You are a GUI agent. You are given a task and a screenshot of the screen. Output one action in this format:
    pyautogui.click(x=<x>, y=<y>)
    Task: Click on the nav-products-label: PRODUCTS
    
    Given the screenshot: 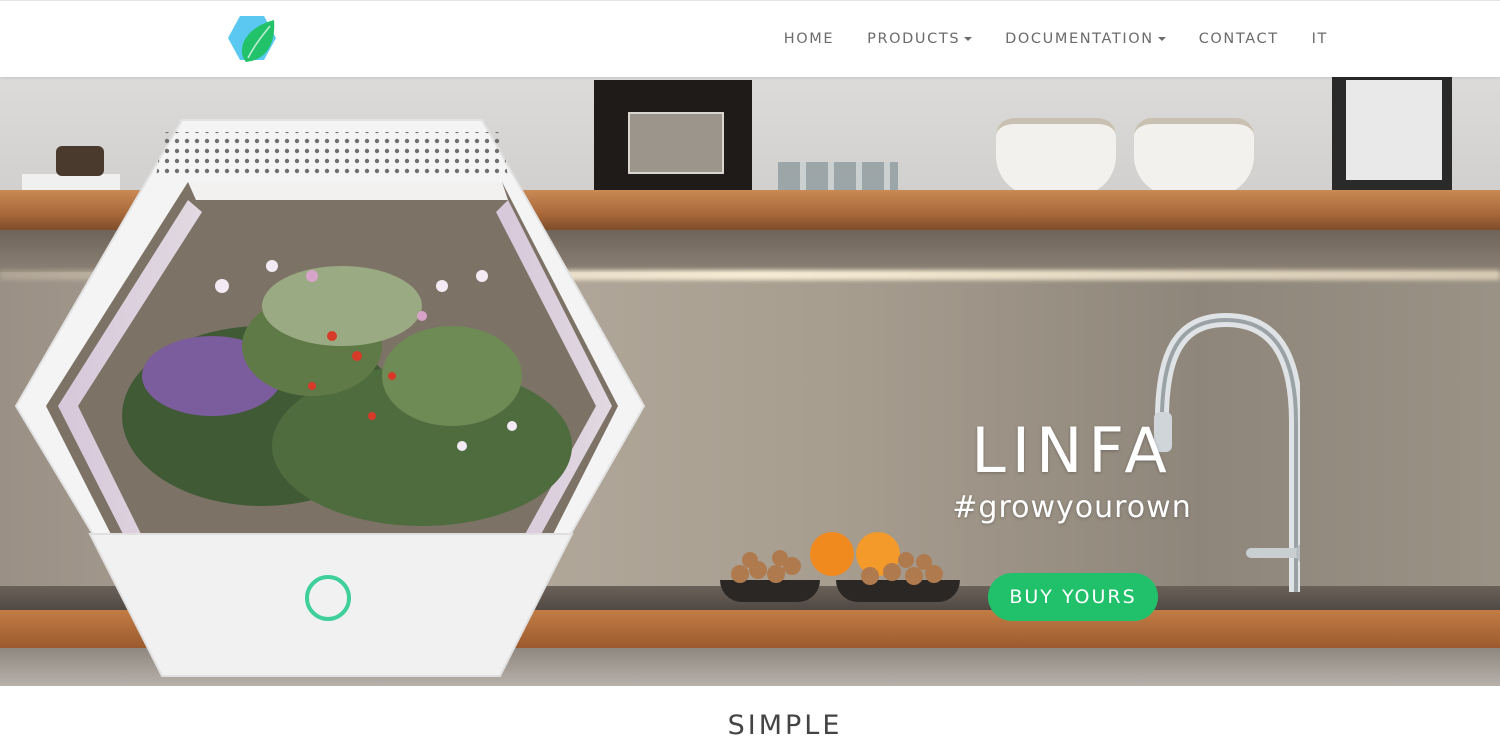 What is the action you would take?
    pyautogui.click(x=914, y=39)
    